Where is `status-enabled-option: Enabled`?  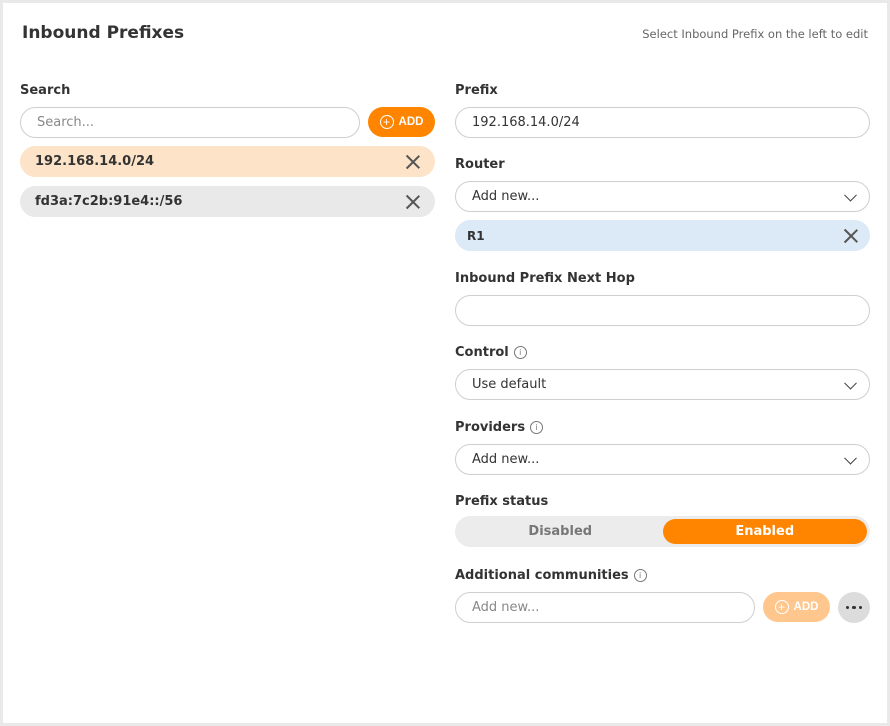
status-enabled-option: Enabled is located at coordinates (764, 531).